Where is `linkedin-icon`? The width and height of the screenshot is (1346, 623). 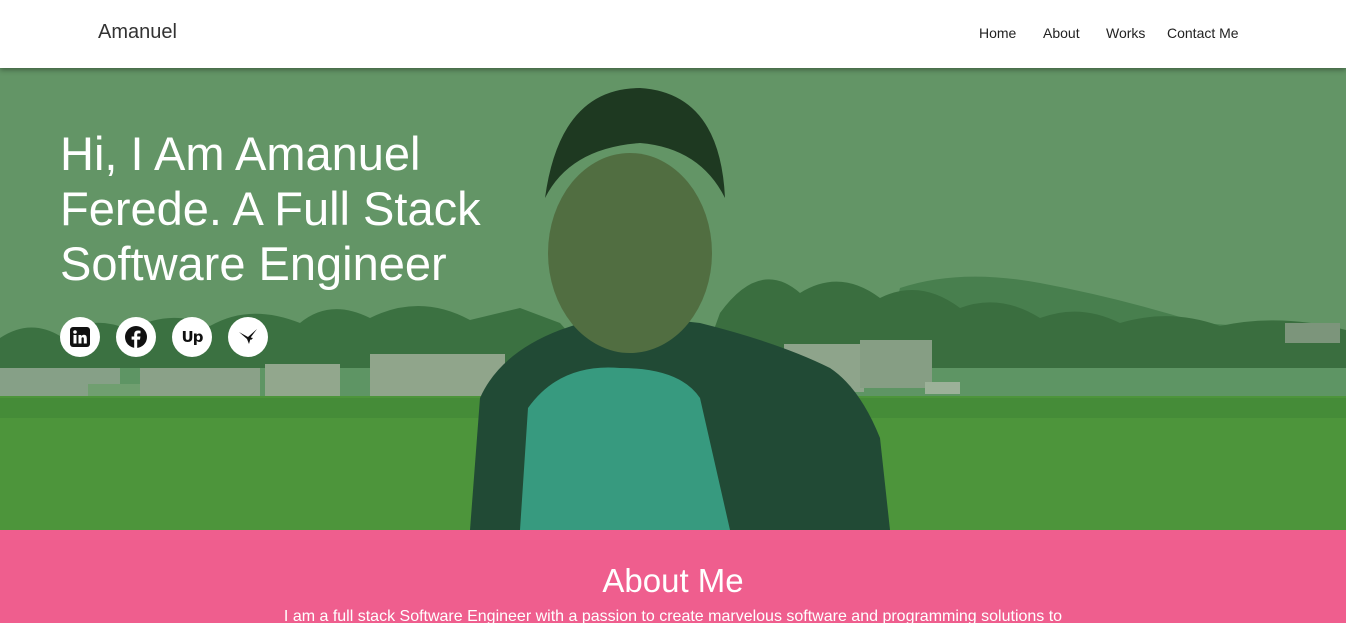 linkedin-icon is located at coordinates (80, 337).